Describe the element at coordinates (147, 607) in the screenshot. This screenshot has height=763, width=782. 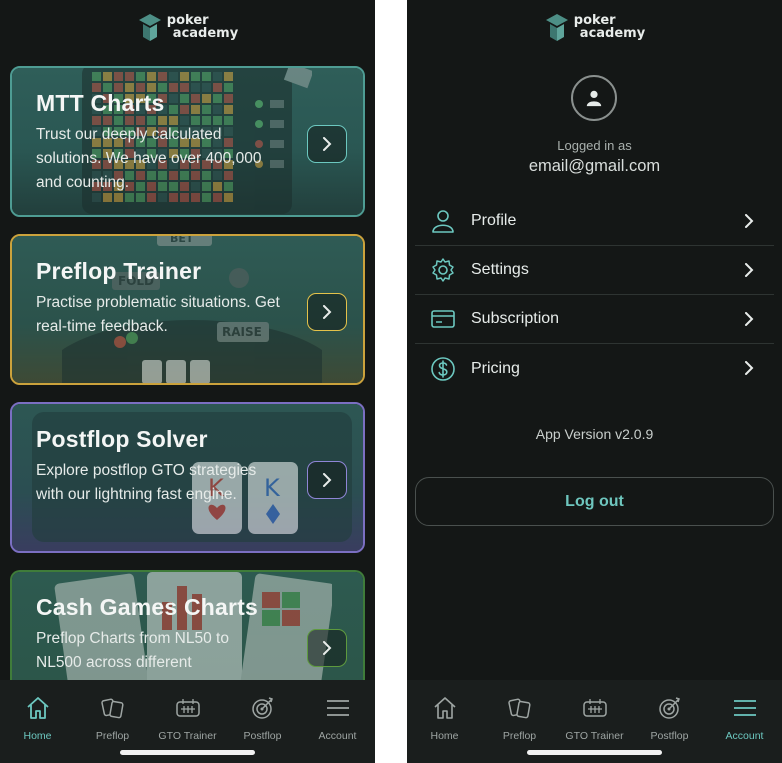
I see `card-title: Cash Games Charts` at that location.